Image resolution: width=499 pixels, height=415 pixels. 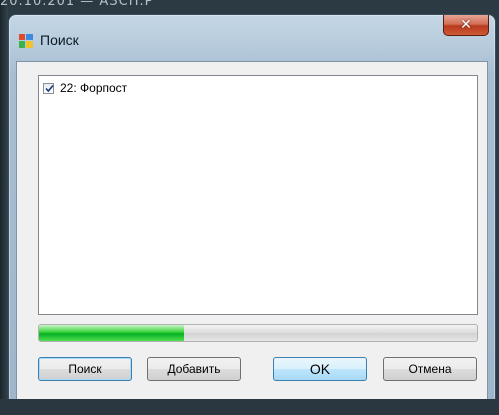 What do you see at coordinates (249, 407) in the screenshot?
I see `desktop-bottom` at bounding box center [249, 407].